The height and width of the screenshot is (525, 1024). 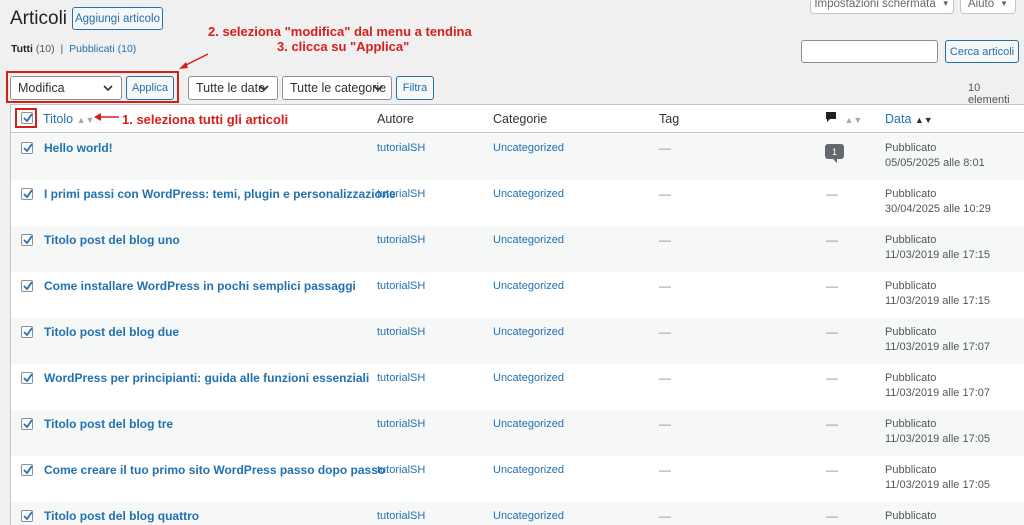 What do you see at coordinates (233, 88) in the screenshot?
I see `date-filter-select: Tutte le date` at bounding box center [233, 88].